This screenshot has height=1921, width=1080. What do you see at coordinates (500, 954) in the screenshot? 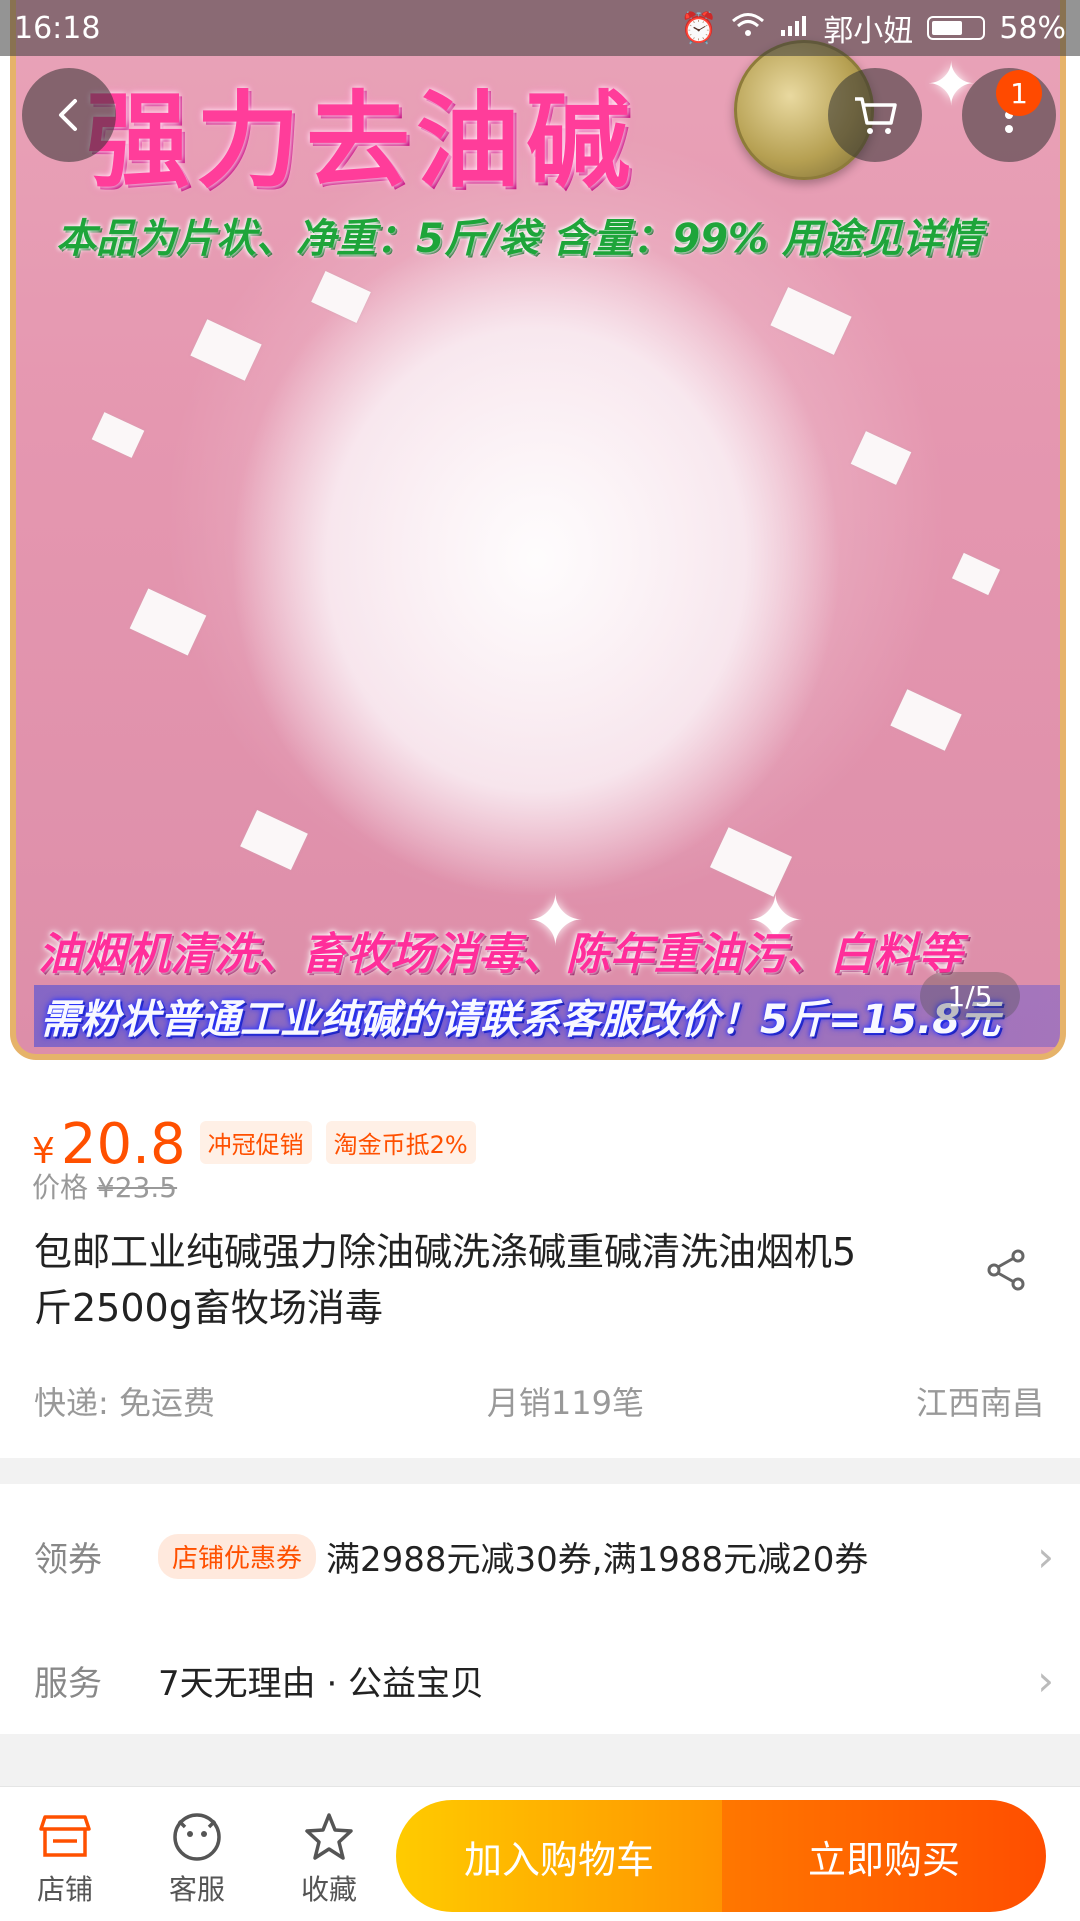
I see `image-usage-line: 油烟机清洗、畜牧场消毒、陈年重油污、白料等` at bounding box center [500, 954].